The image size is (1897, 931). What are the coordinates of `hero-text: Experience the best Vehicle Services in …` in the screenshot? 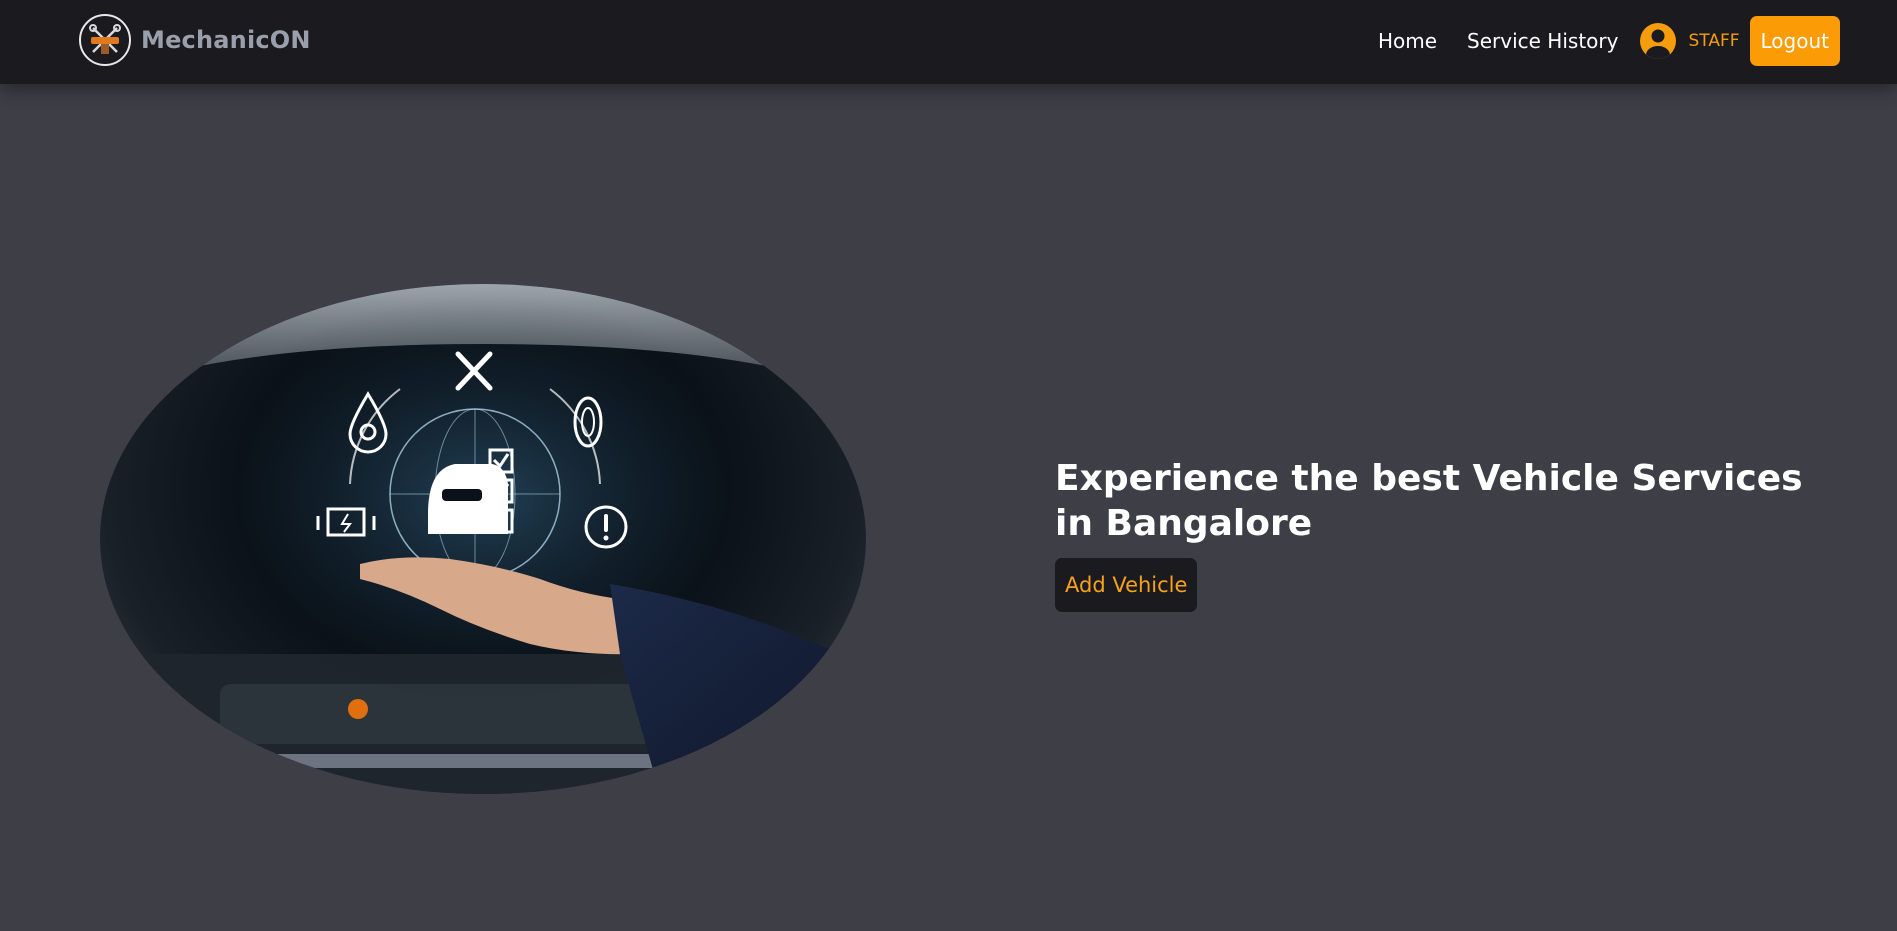 It's located at (1445, 534).